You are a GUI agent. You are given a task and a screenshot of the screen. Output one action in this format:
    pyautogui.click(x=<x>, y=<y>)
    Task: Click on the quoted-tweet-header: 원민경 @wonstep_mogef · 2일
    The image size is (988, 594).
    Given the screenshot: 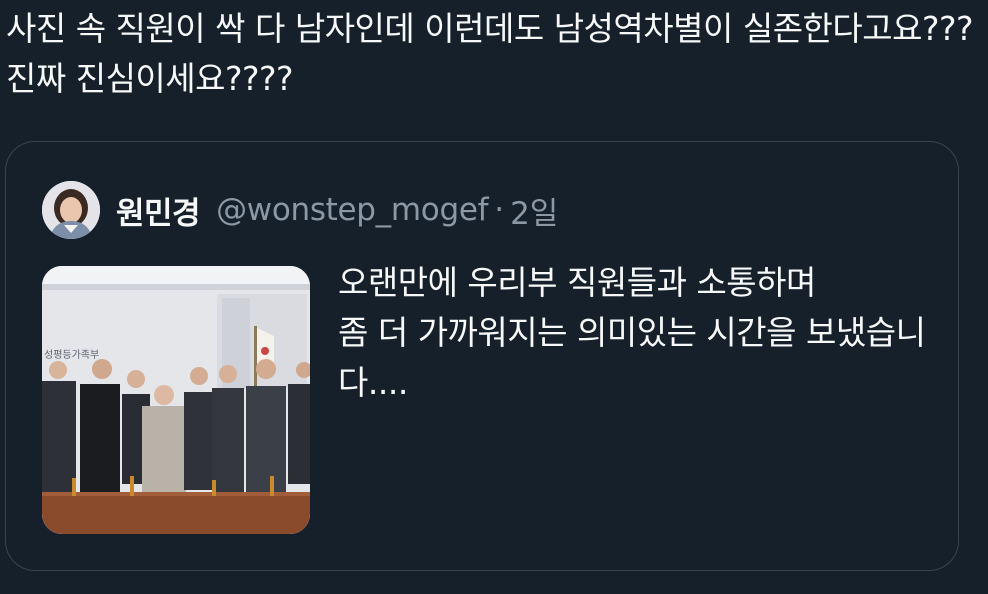 What is the action you would take?
    pyautogui.click(x=300, y=210)
    